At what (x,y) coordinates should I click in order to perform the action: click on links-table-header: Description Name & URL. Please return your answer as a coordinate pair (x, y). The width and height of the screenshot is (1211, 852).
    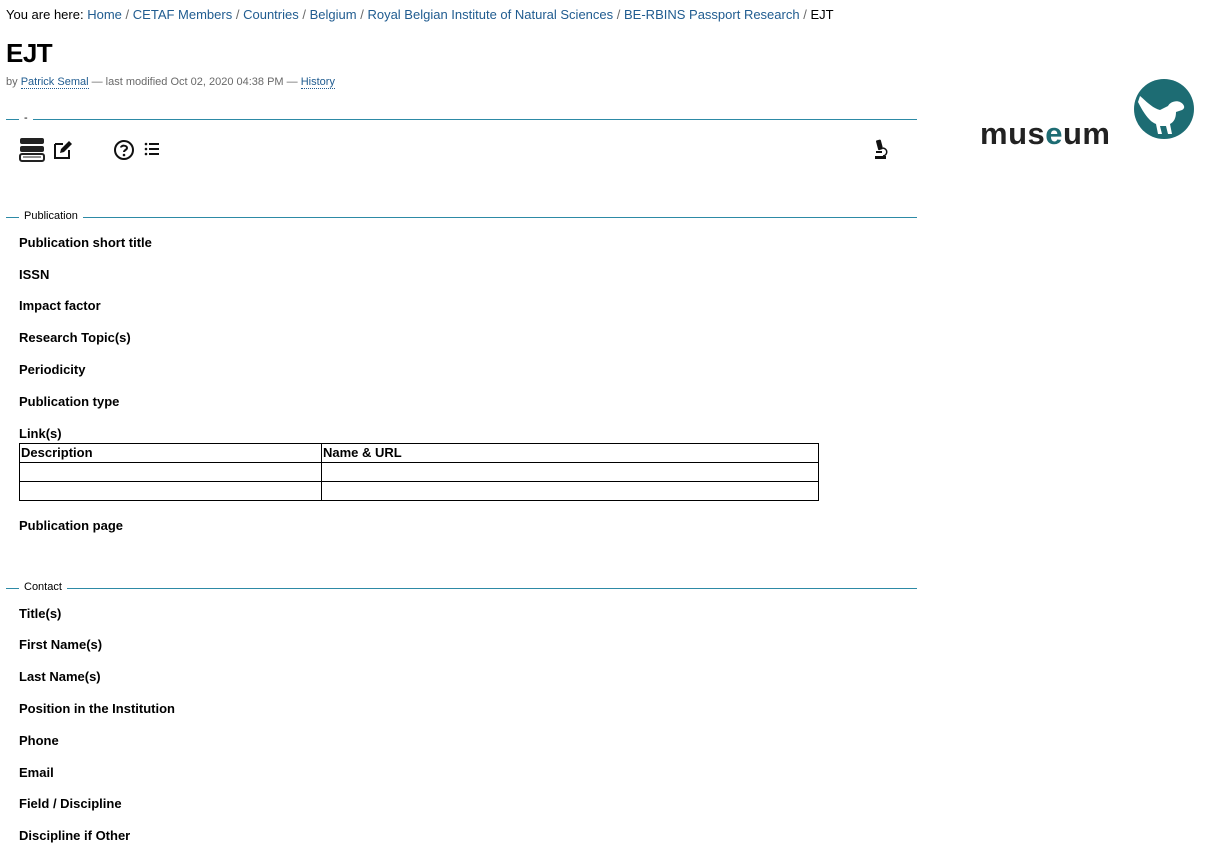
    Looking at the image, I should click on (419, 453).